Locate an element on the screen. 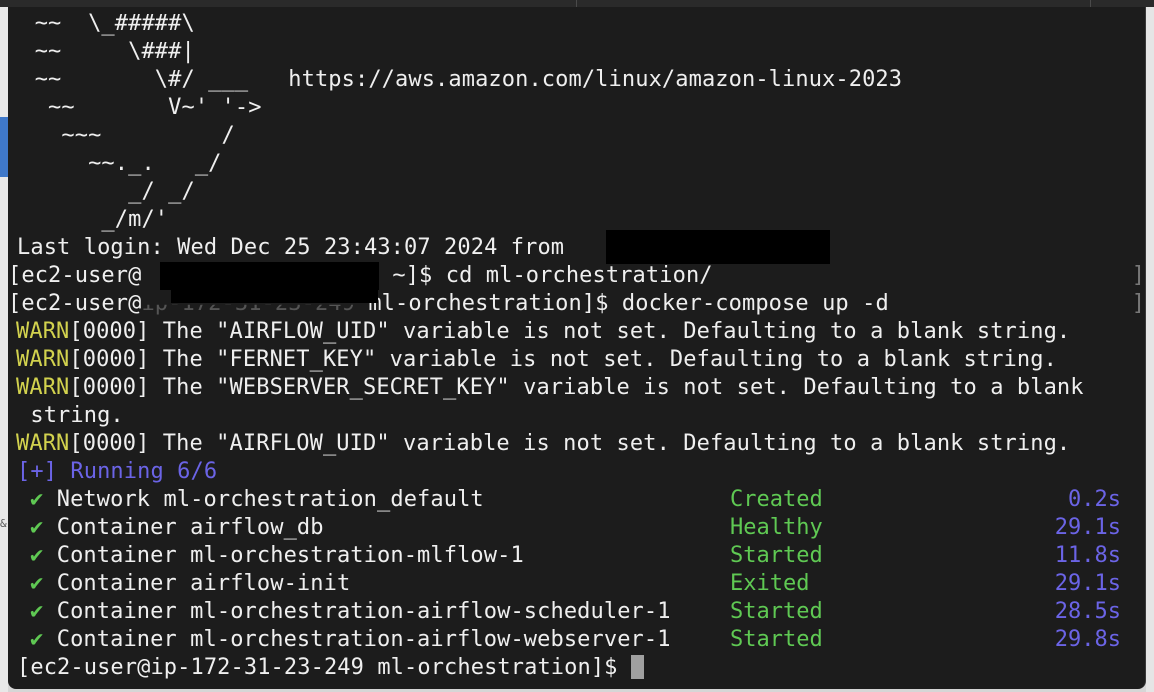 This screenshot has width=1154, height=692. service-entry: ✔ Container airflow-init is located at coordinates (190, 584).